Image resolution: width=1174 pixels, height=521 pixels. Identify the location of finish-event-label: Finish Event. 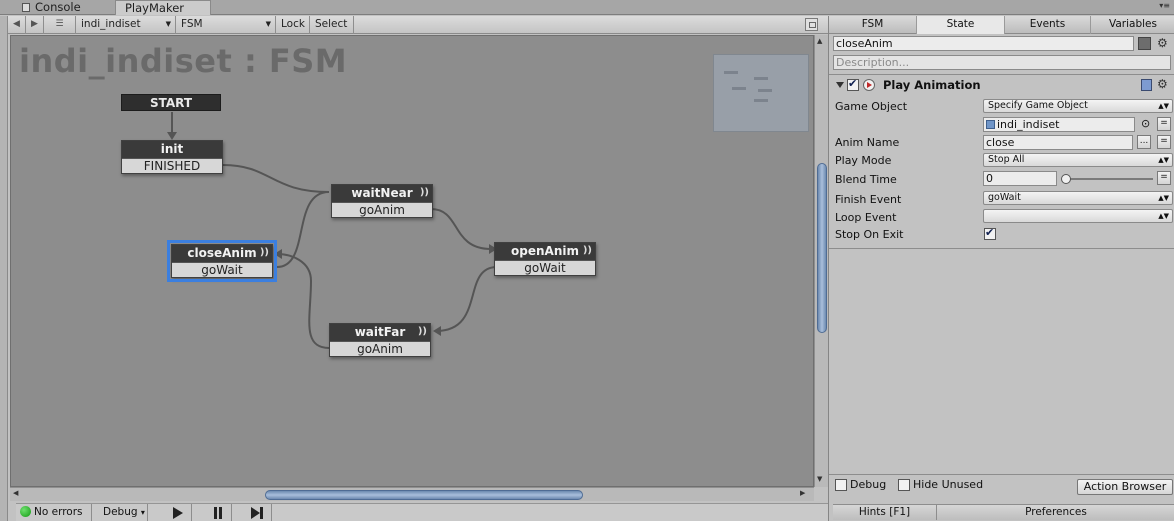
(868, 199).